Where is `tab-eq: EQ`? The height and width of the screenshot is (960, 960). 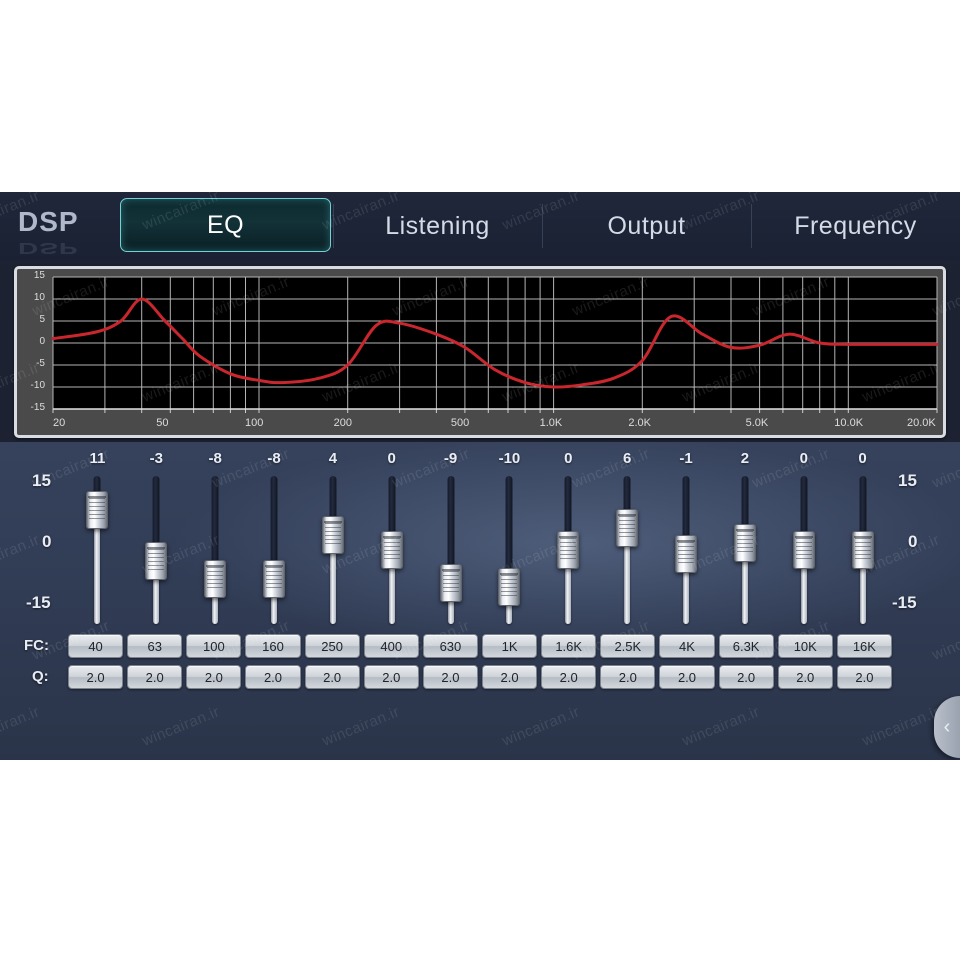 tab-eq: EQ is located at coordinates (225, 225).